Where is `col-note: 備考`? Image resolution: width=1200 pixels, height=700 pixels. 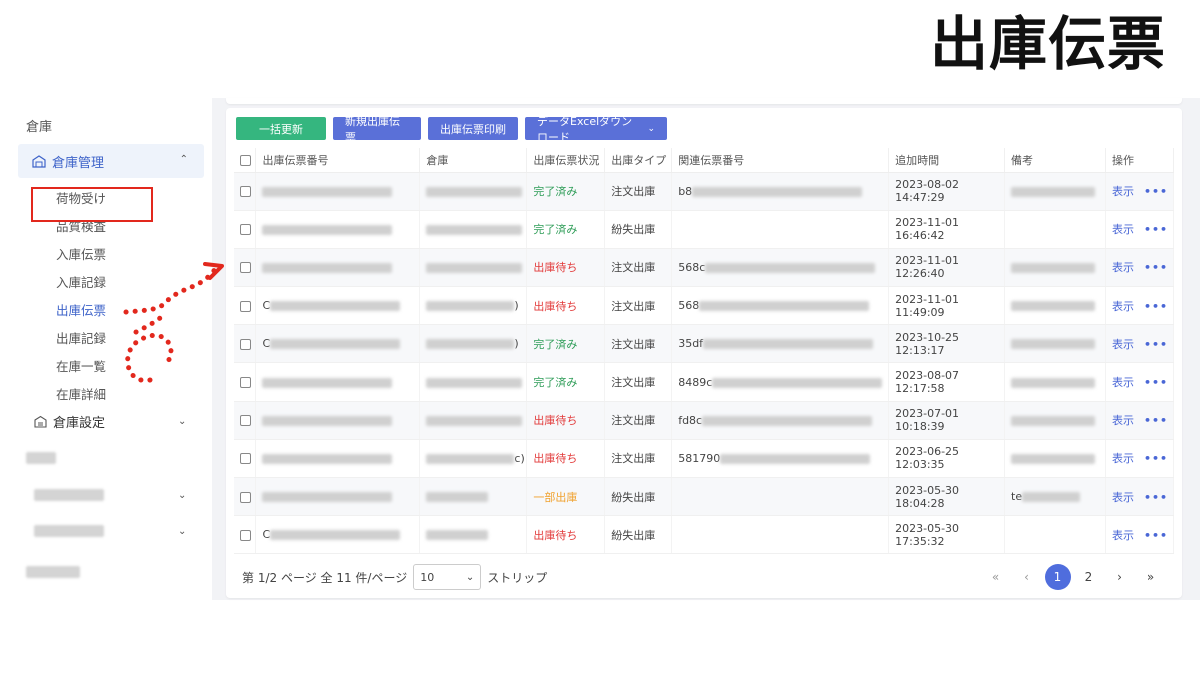 col-note: 備考 is located at coordinates (1055, 160).